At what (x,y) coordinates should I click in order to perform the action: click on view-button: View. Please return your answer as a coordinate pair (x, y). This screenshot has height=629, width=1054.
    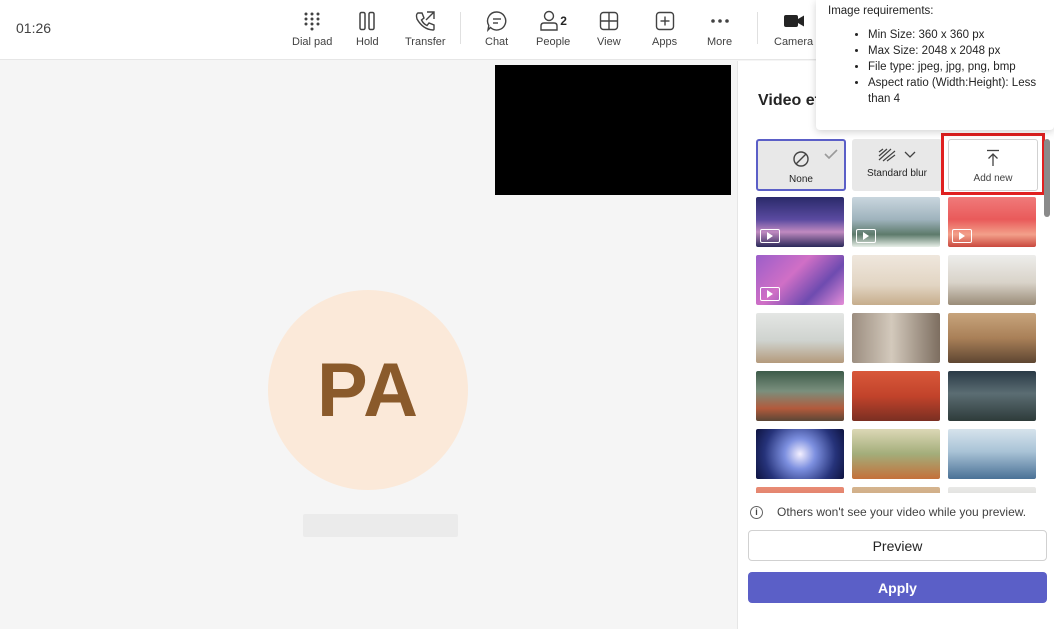
    Looking at the image, I should click on (609, 31).